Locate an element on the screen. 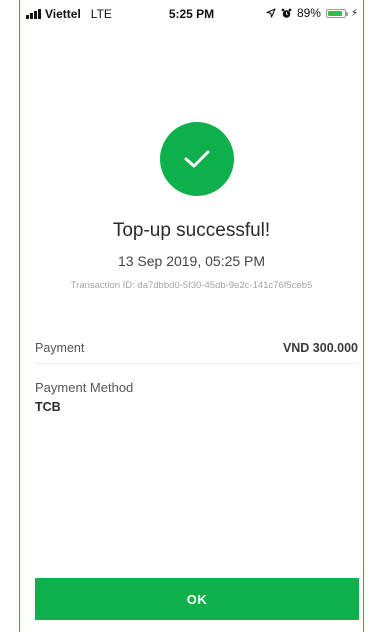 The height and width of the screenshot is (632, 380). checkmark-icon is located at coordinates (197, 159).